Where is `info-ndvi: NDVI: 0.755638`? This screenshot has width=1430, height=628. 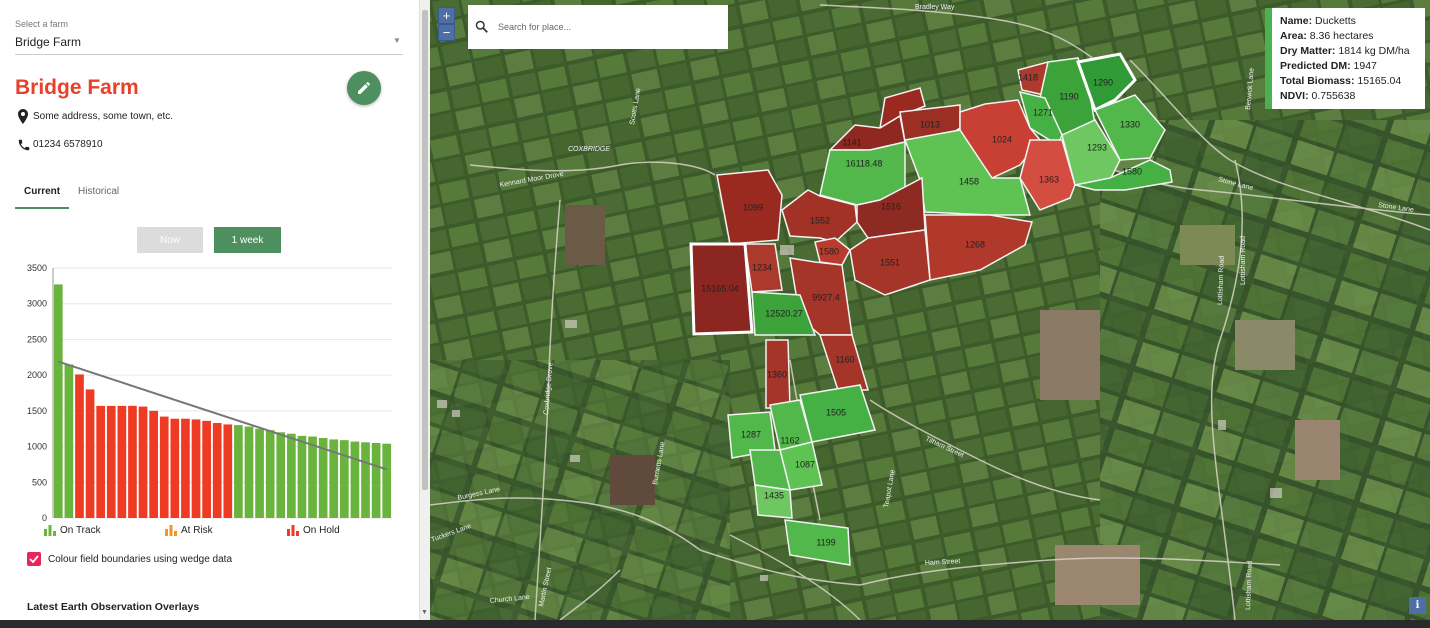
info-ndvi: NDVI: 0.755638 is located at coordinates (1352, 96).